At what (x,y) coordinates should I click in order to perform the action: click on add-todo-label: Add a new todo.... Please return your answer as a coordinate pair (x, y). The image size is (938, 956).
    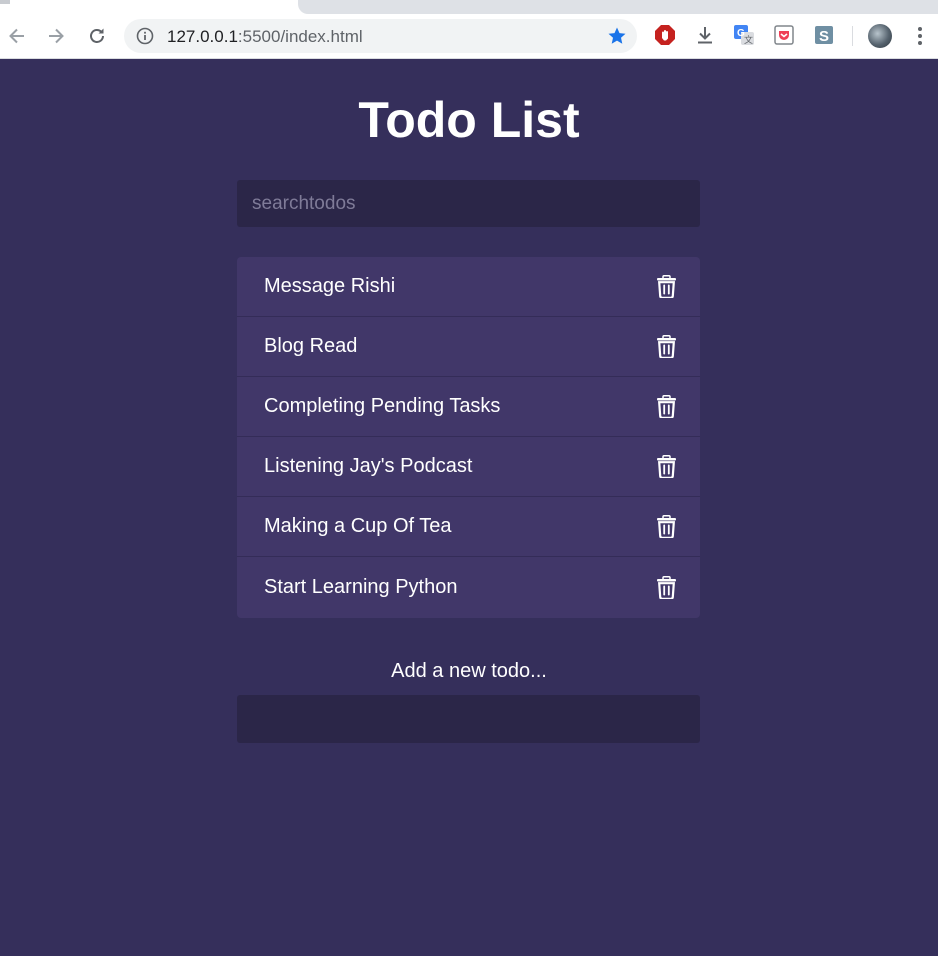
    Looking at the image, I should click on (469, 671).